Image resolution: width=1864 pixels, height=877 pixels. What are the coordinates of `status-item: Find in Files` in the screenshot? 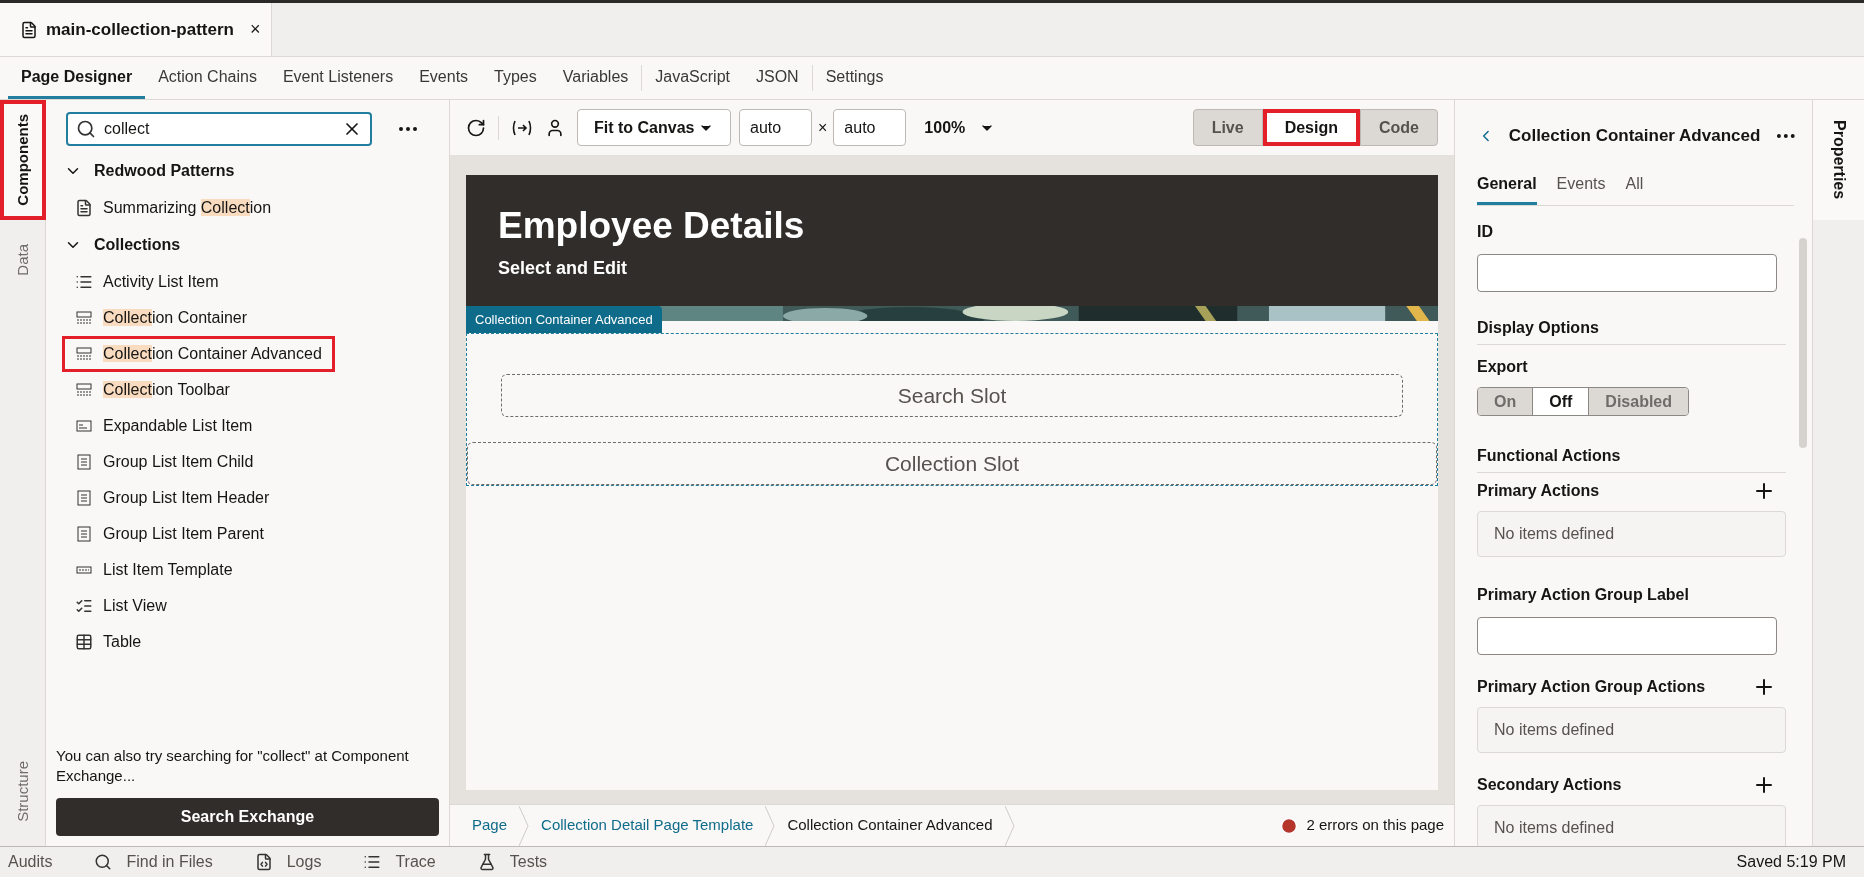 It's located at (148, 862).